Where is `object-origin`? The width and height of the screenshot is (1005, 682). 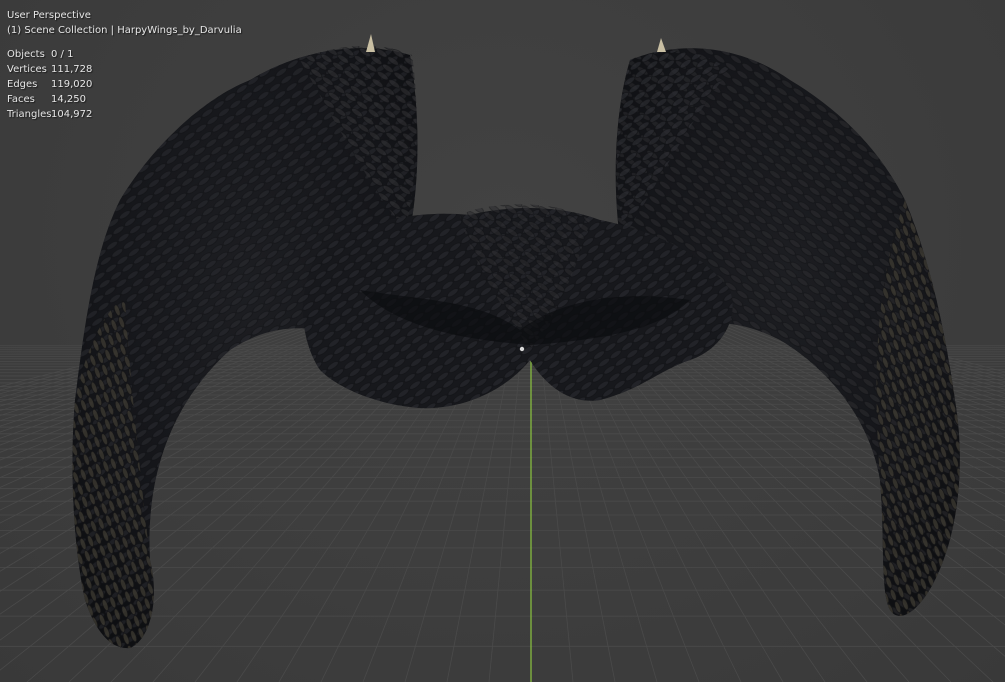
object-origin is located at coordinates (522, 349).